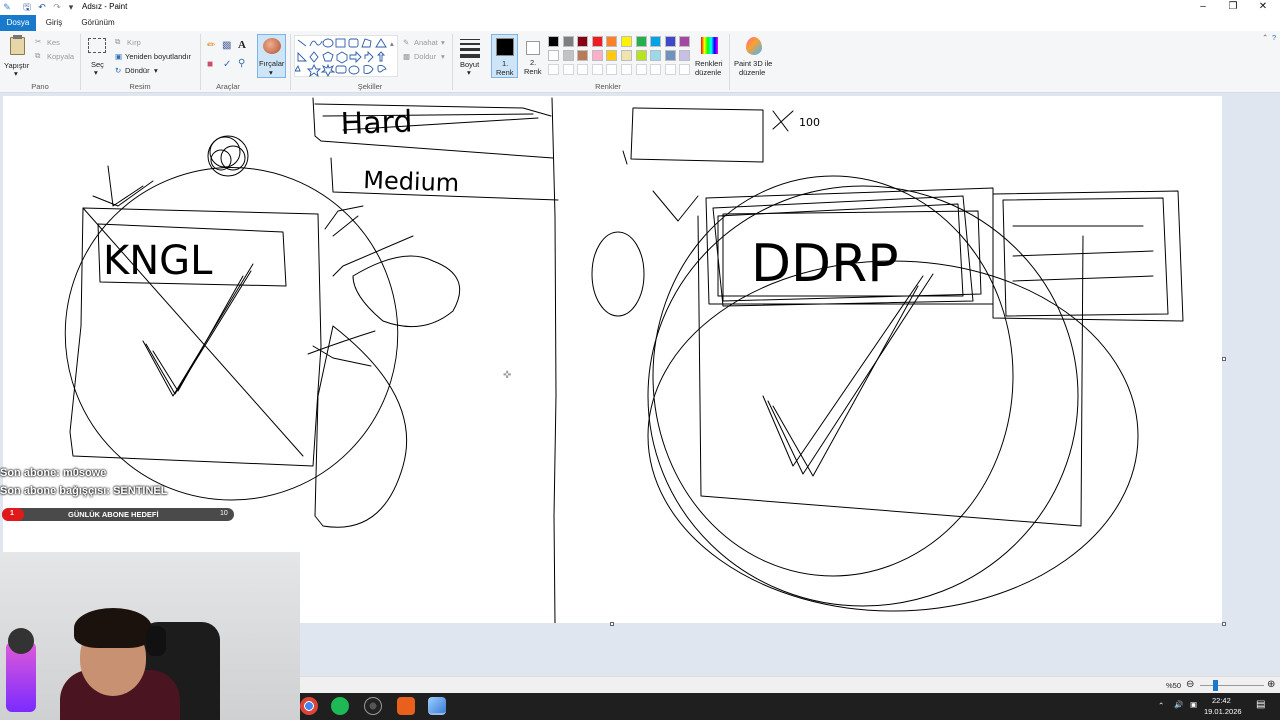 The image size is (1280, 720). What do you see at coordinates (426, 42) in the screenshot?
I see `outline-button: Anahat` at bounding box center [426, 42].